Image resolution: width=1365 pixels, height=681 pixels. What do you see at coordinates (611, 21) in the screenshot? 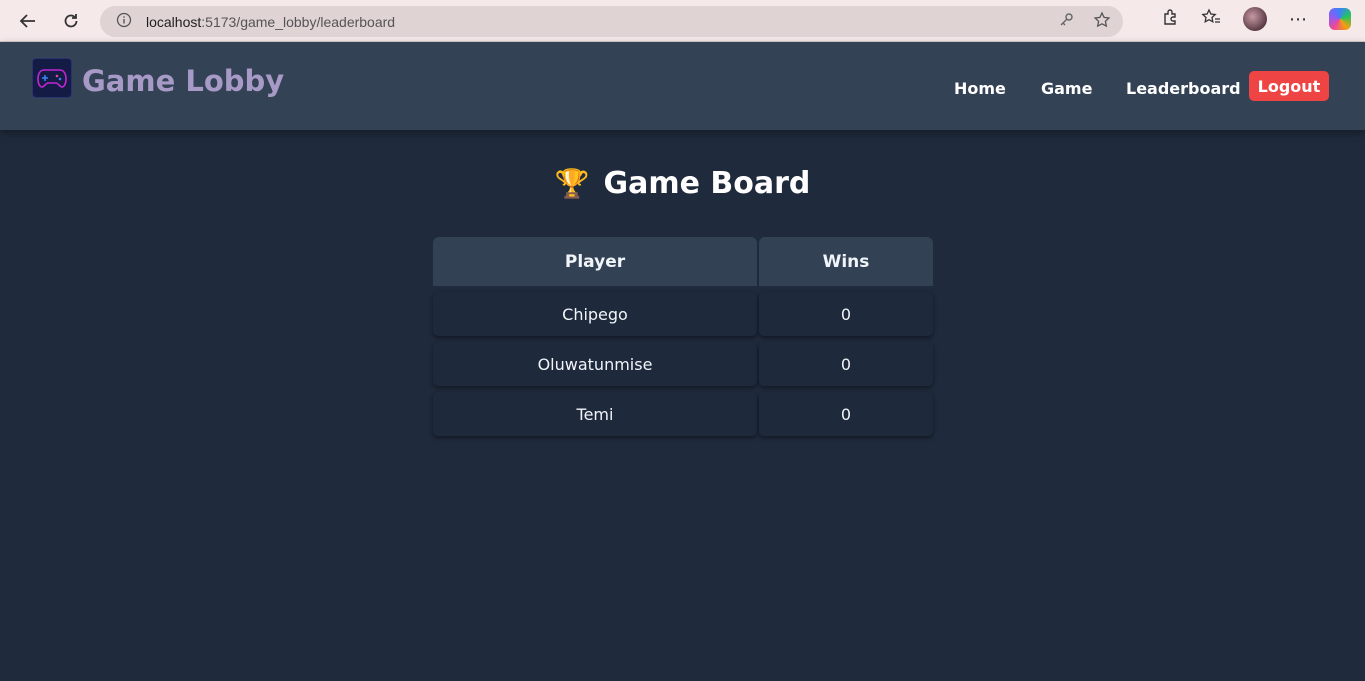
I see `address-bar: localhost:5173/game_lobby/leaderboard` at bounding box center [611, 21].